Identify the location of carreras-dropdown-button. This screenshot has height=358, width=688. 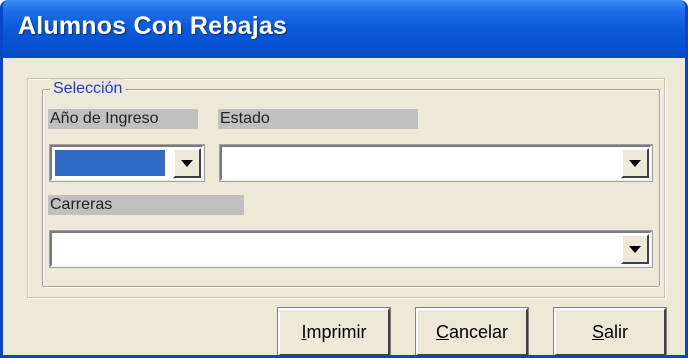
(635, 249).